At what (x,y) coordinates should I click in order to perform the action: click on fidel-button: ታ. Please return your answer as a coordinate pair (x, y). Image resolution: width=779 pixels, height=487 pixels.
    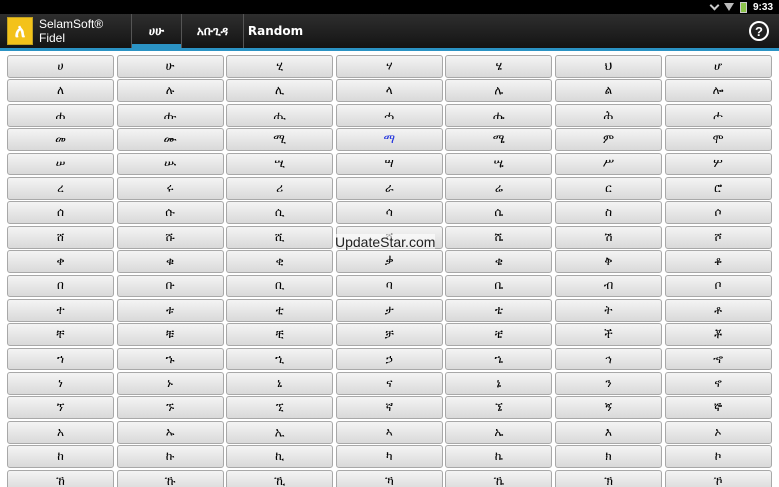
    Looking at the image, I should click on (389, 310).